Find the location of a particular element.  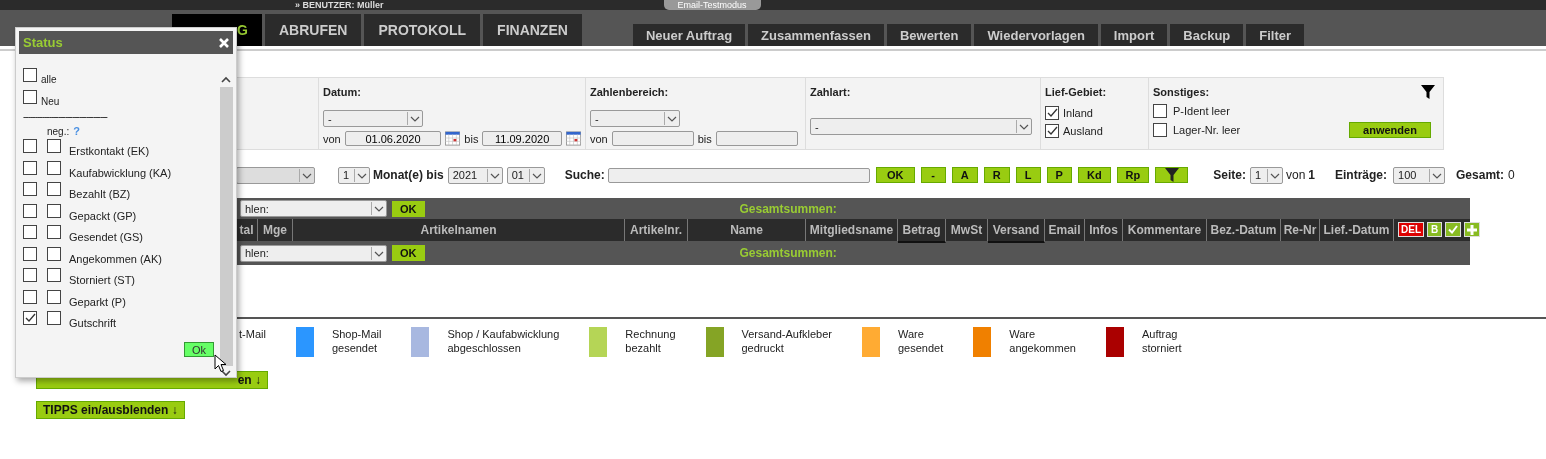

dropdown: 100 is located at coordinates (1419, 175).